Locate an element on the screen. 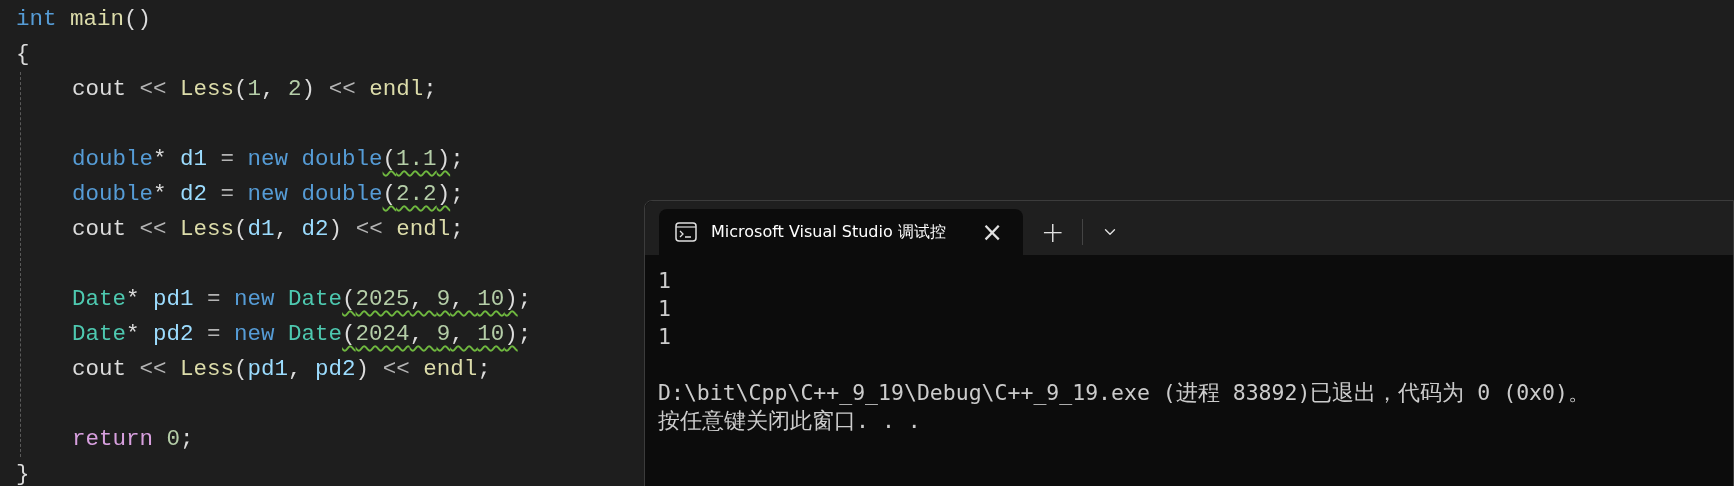 This screenshot has width=1734, height=486. code-line: cout << Less(pd1, pd2) << endl; is located at coordinates (281, 369).